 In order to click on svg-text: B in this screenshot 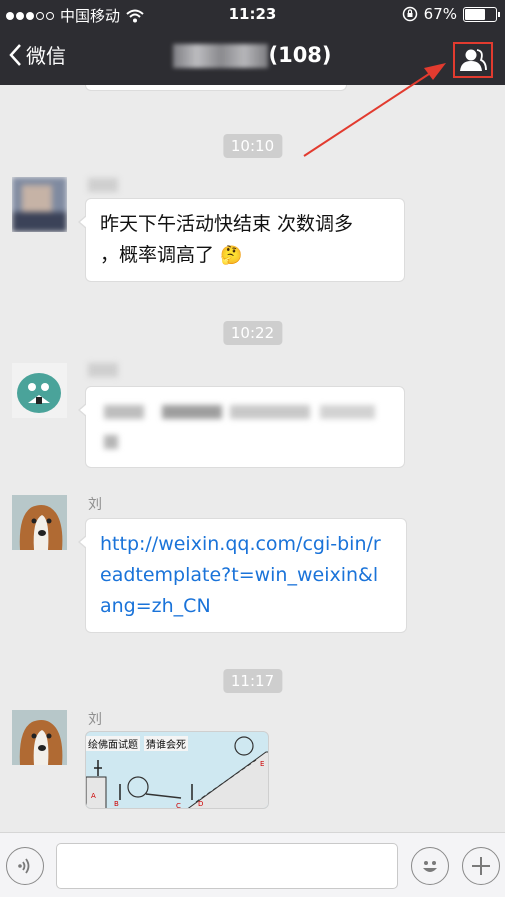, I will do `click(116, 804)`.